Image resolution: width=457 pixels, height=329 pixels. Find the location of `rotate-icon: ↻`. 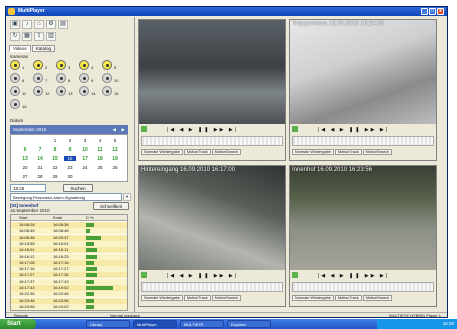

rotate-icon: ↻ is located at coordinates (15, 36).